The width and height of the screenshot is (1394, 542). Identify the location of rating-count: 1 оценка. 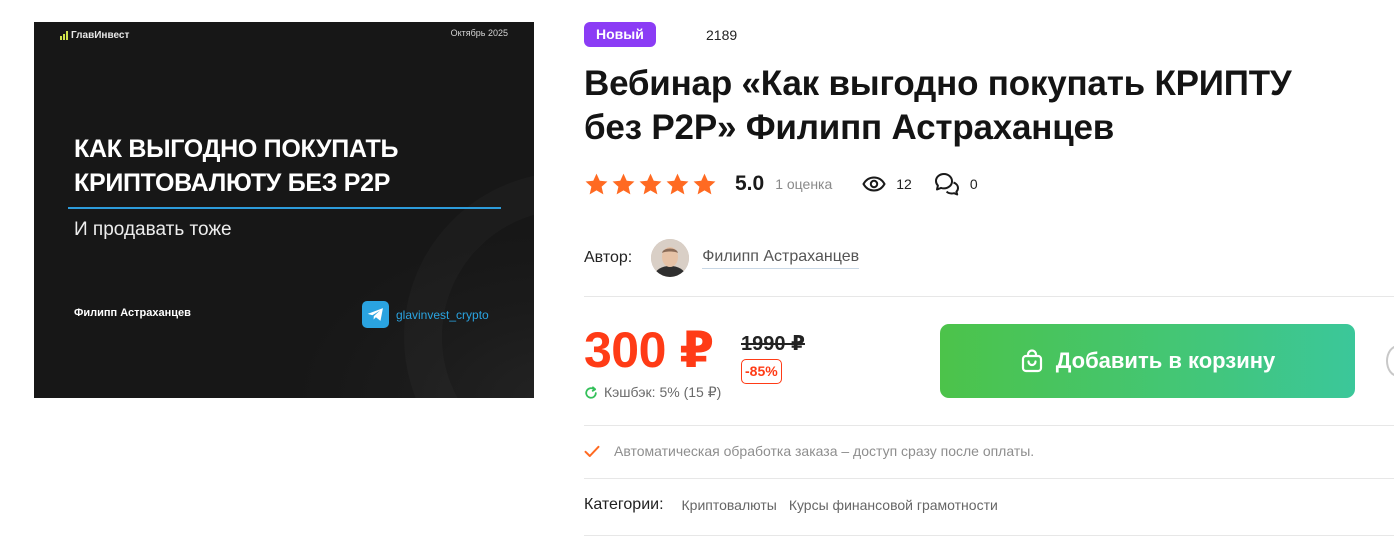
(803, 184).